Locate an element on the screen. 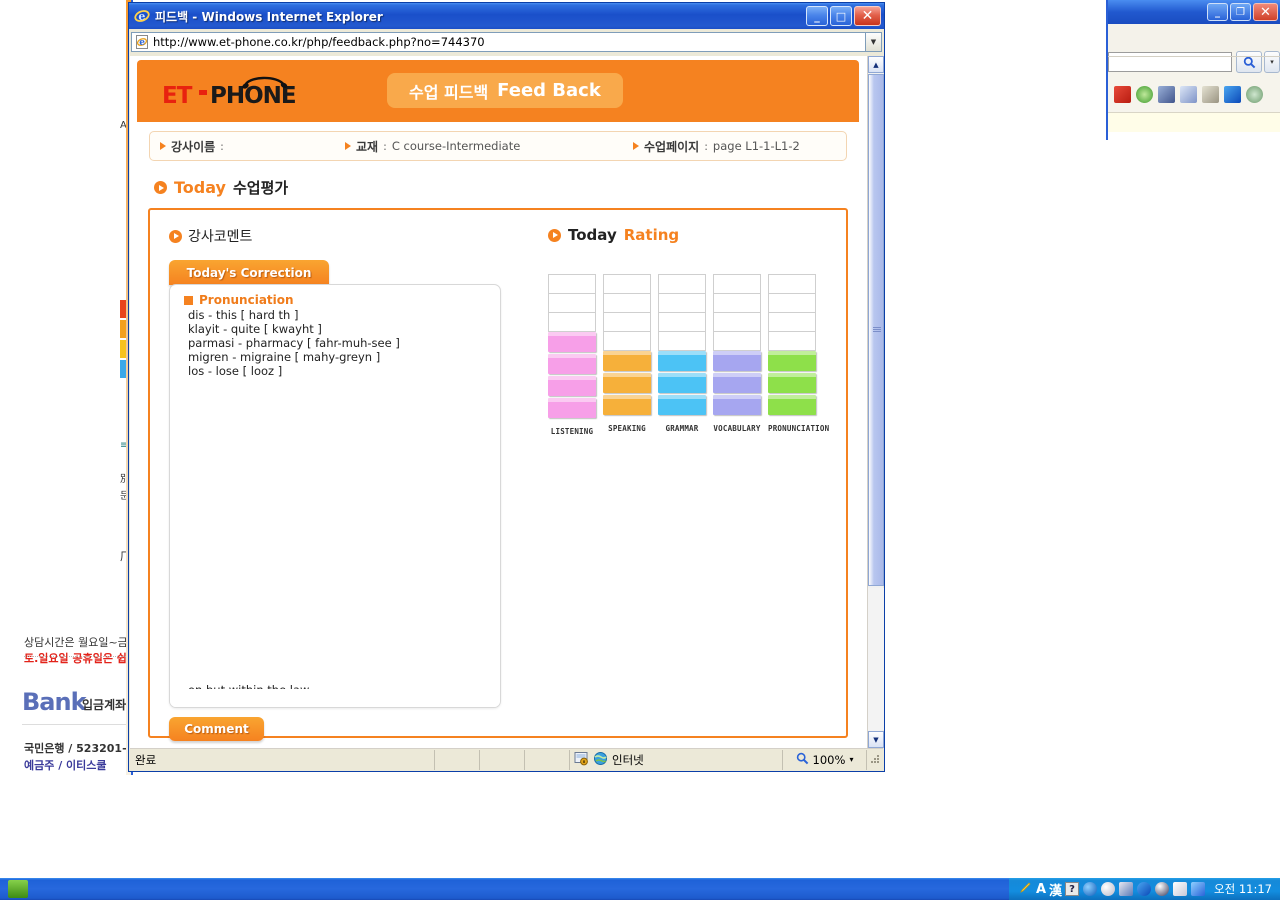 The height and width of the screenshot is (900, 1280). note-clip-mask is located at coordinates (335, 698).